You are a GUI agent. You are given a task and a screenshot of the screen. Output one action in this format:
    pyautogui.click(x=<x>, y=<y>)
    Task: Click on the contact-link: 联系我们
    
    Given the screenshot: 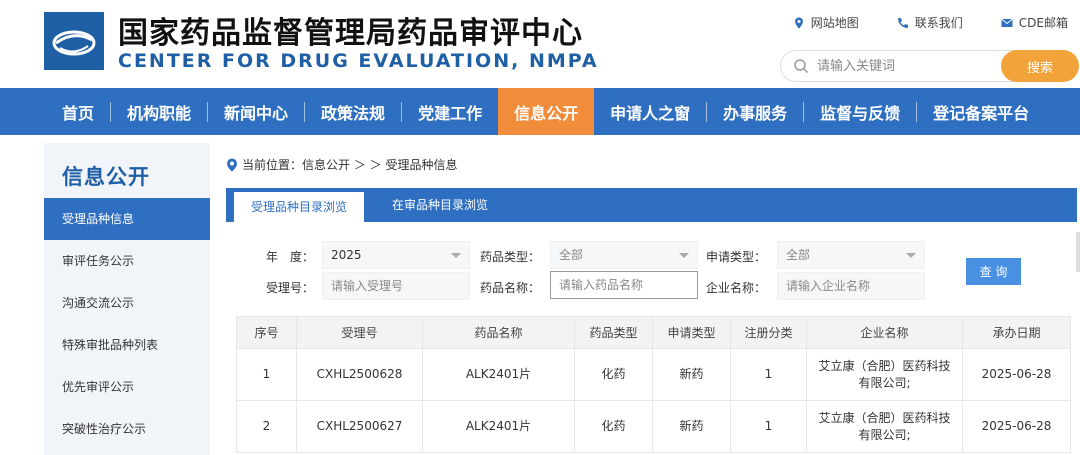 What is the action you would take?
    pyautogui.click(x=930, y=22)
    